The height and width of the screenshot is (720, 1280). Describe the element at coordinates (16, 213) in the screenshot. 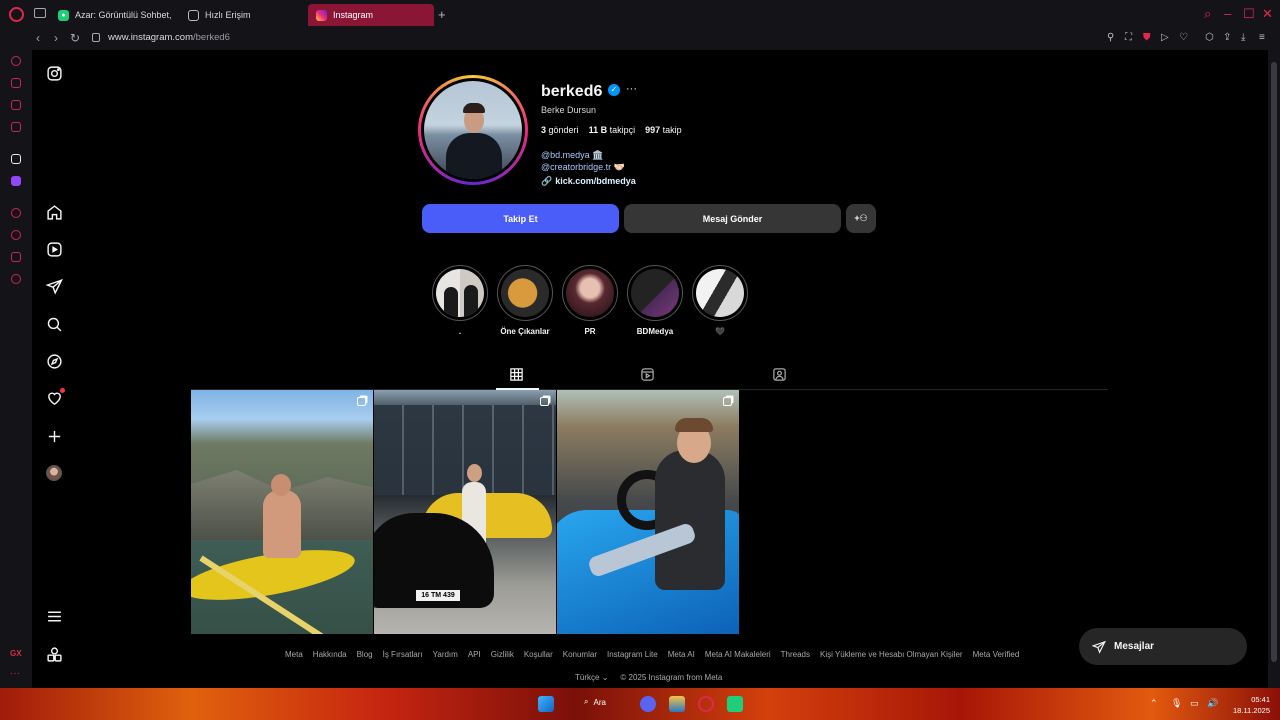

I see `sidebar-player-icon` at that location.